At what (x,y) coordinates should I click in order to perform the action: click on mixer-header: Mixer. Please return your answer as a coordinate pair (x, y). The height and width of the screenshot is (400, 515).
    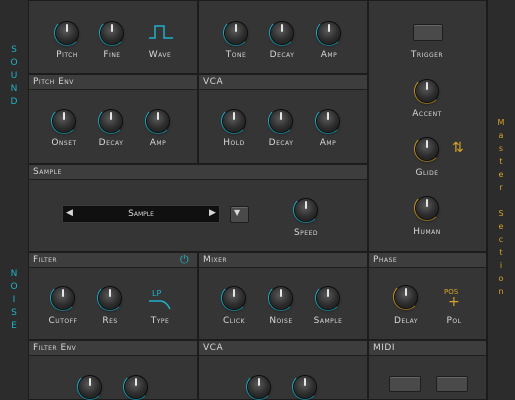
    Looking at the image, I should click on (283, 260).